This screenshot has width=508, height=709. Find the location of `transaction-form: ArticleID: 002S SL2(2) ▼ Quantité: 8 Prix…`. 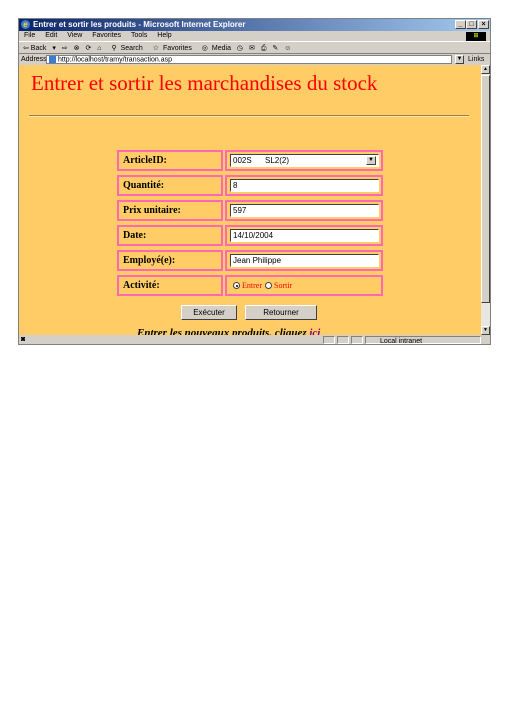

transaction-form: ArticleID: 002S SL2(2) ▼ Quantité: 8 Prix… is located at coordinates (250, 223).